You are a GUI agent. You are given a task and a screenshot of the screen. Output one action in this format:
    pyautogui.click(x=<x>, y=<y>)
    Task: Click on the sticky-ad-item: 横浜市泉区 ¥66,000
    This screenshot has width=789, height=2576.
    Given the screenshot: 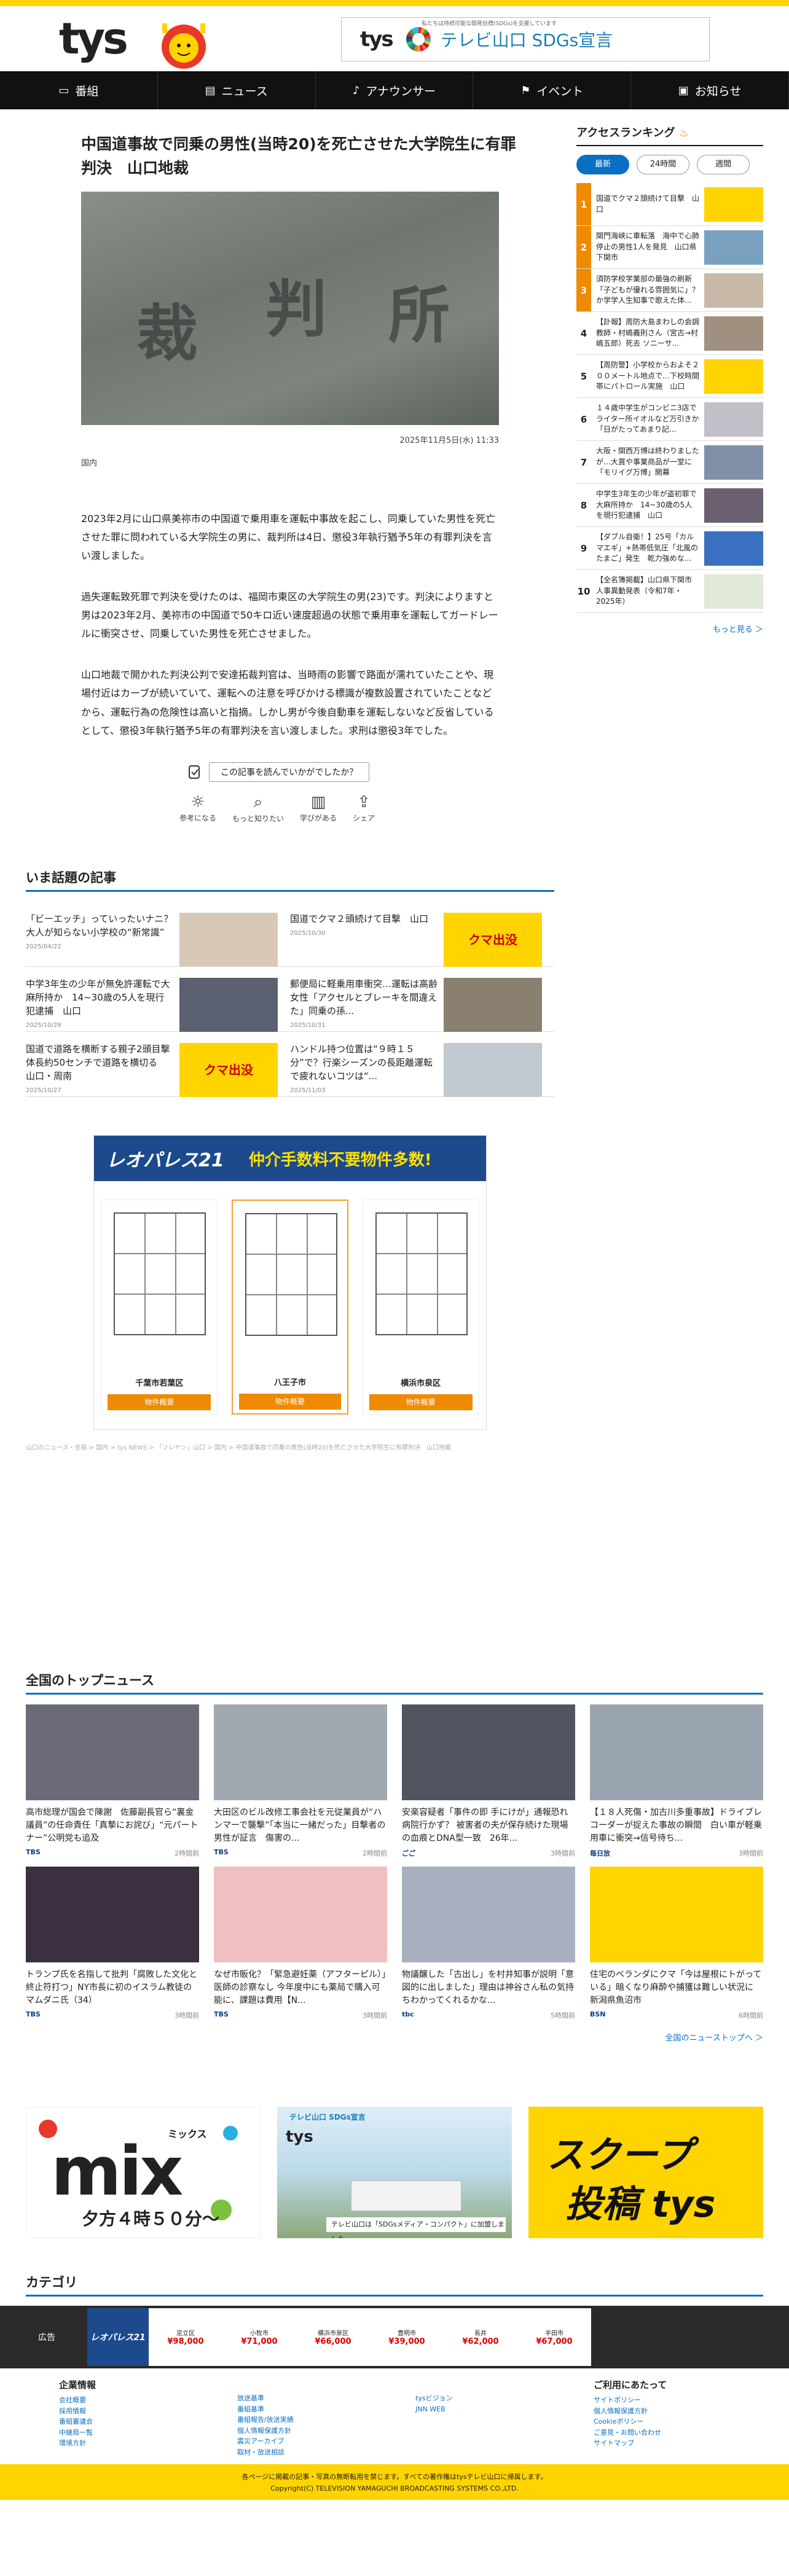 What is the action you would take?
    pyautogui.click(x=333, y=2337)
    